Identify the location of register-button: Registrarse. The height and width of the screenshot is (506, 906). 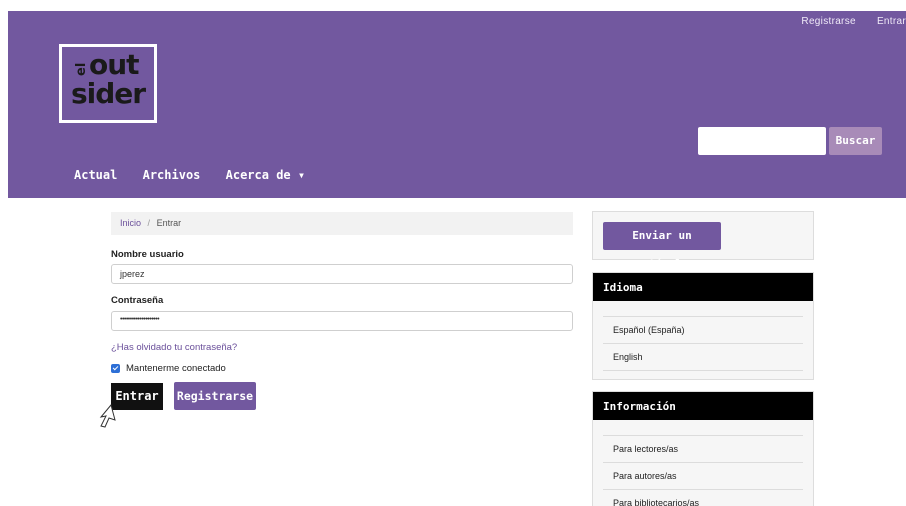
(215, 396).